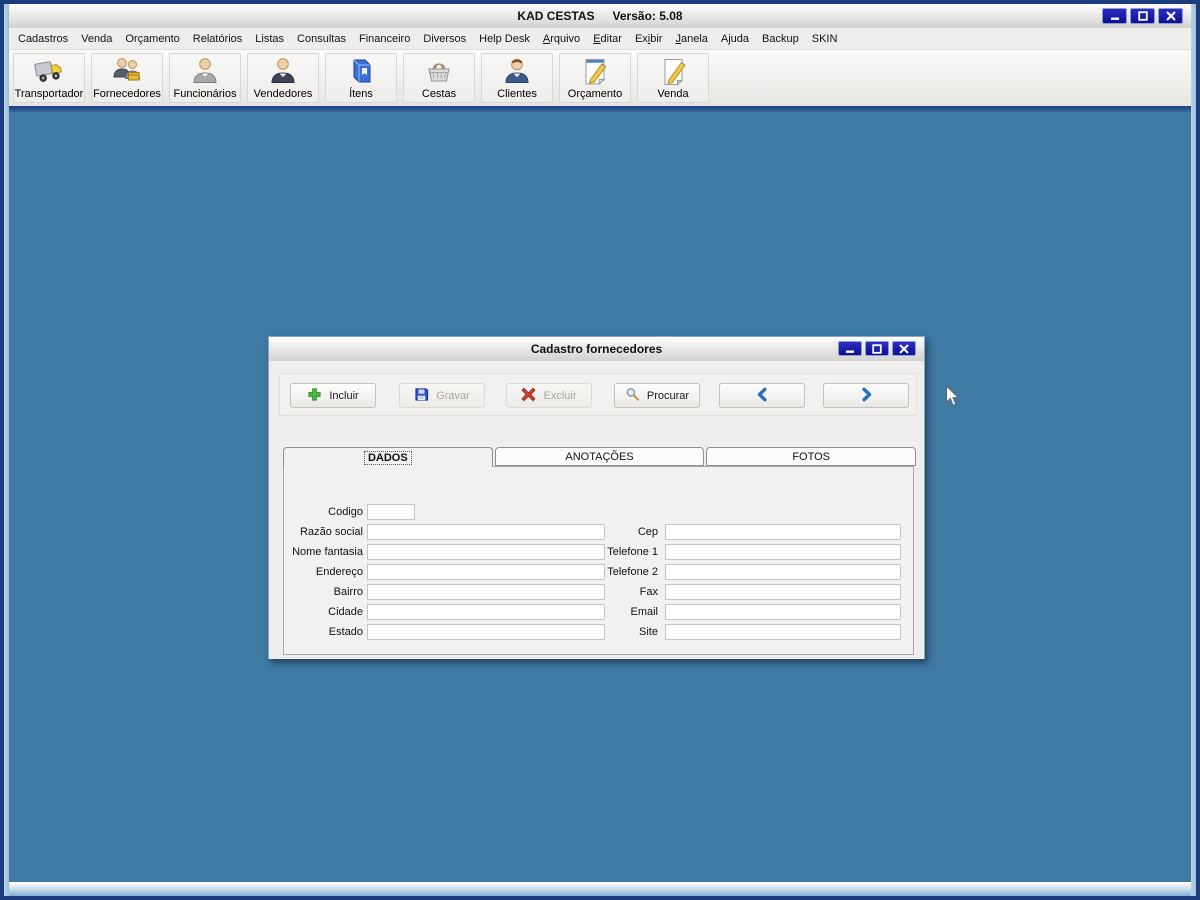 The image size is (1200, 900). What do you see at coordinates (43, 39) in the screenshot?
I see `menu-item-cadastros: Cadastros` at bounding box center [43, 39].